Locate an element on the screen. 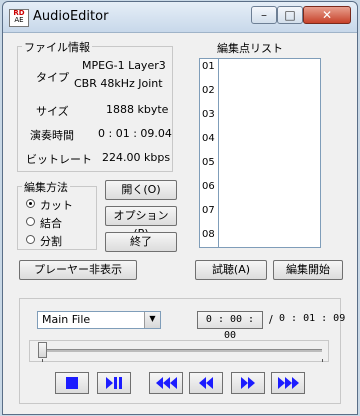 The height and width of the screenshot is (416, 360). edit-points-numbers: 01 02 03 04 05 06 07 08 is located at coordinates (209, 153).